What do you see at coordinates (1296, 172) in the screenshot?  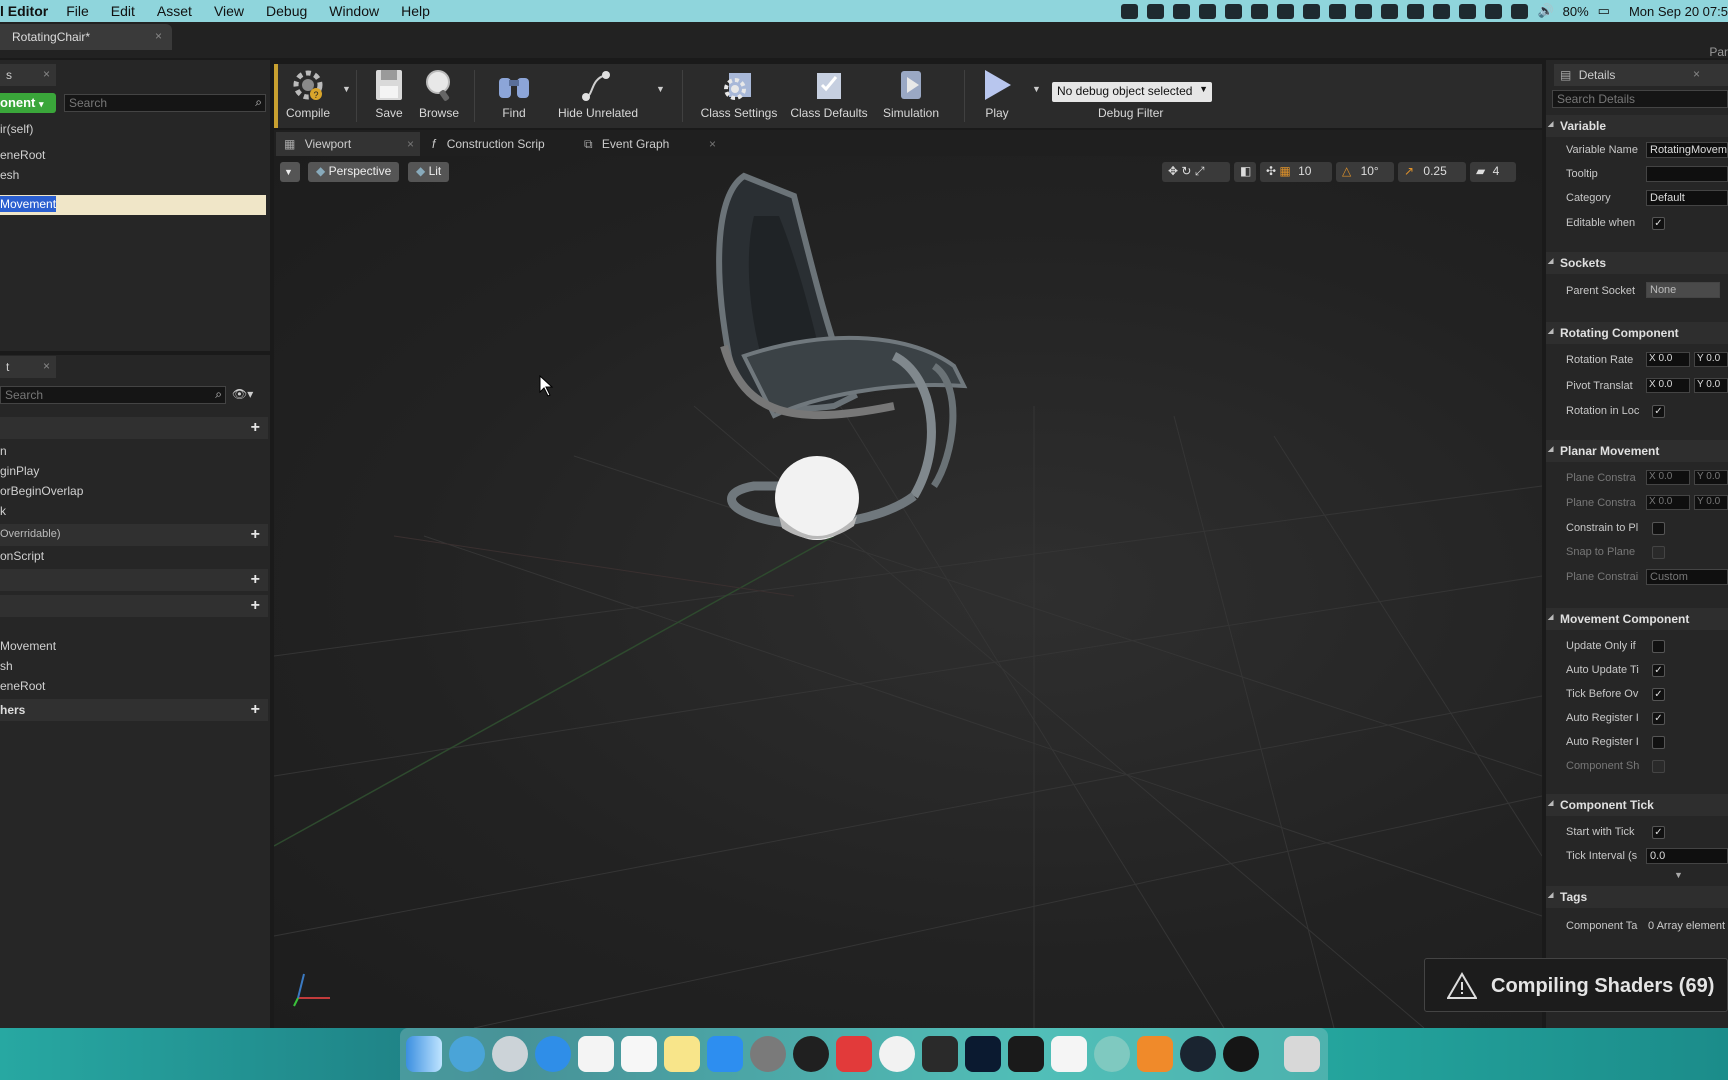 I see `grid-snap-group: ✣ ▦ 10` at bounding box center [1296, 172].